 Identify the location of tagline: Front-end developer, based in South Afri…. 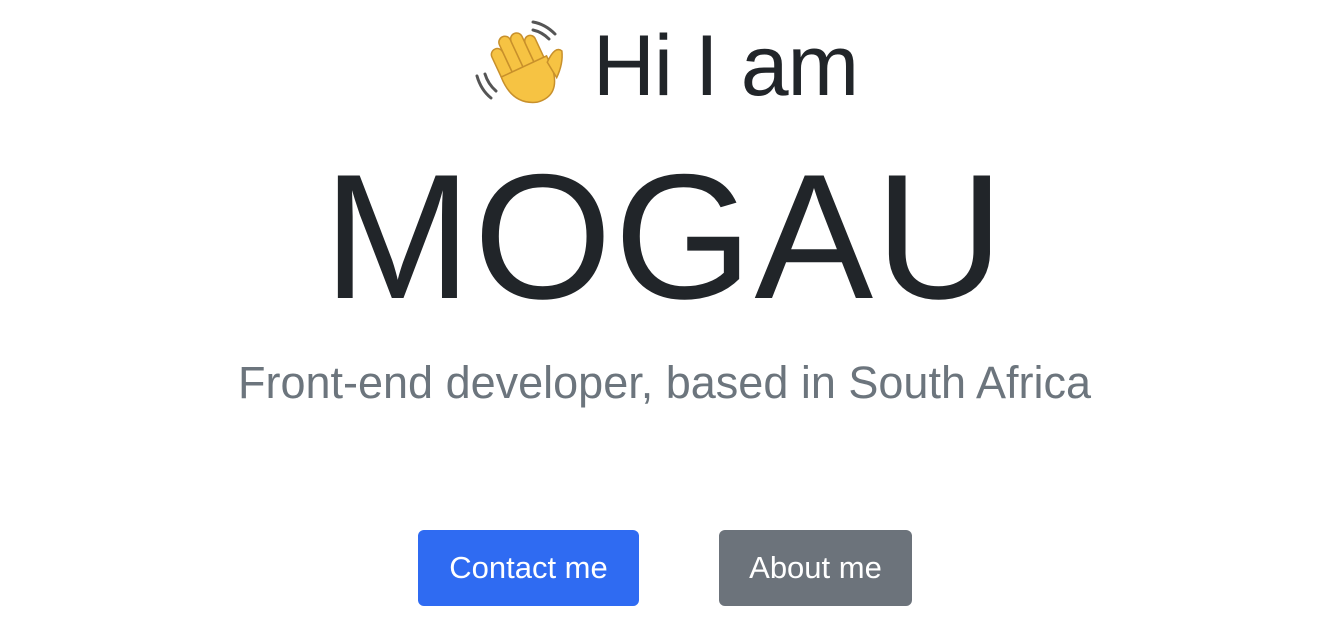
(664, 382).